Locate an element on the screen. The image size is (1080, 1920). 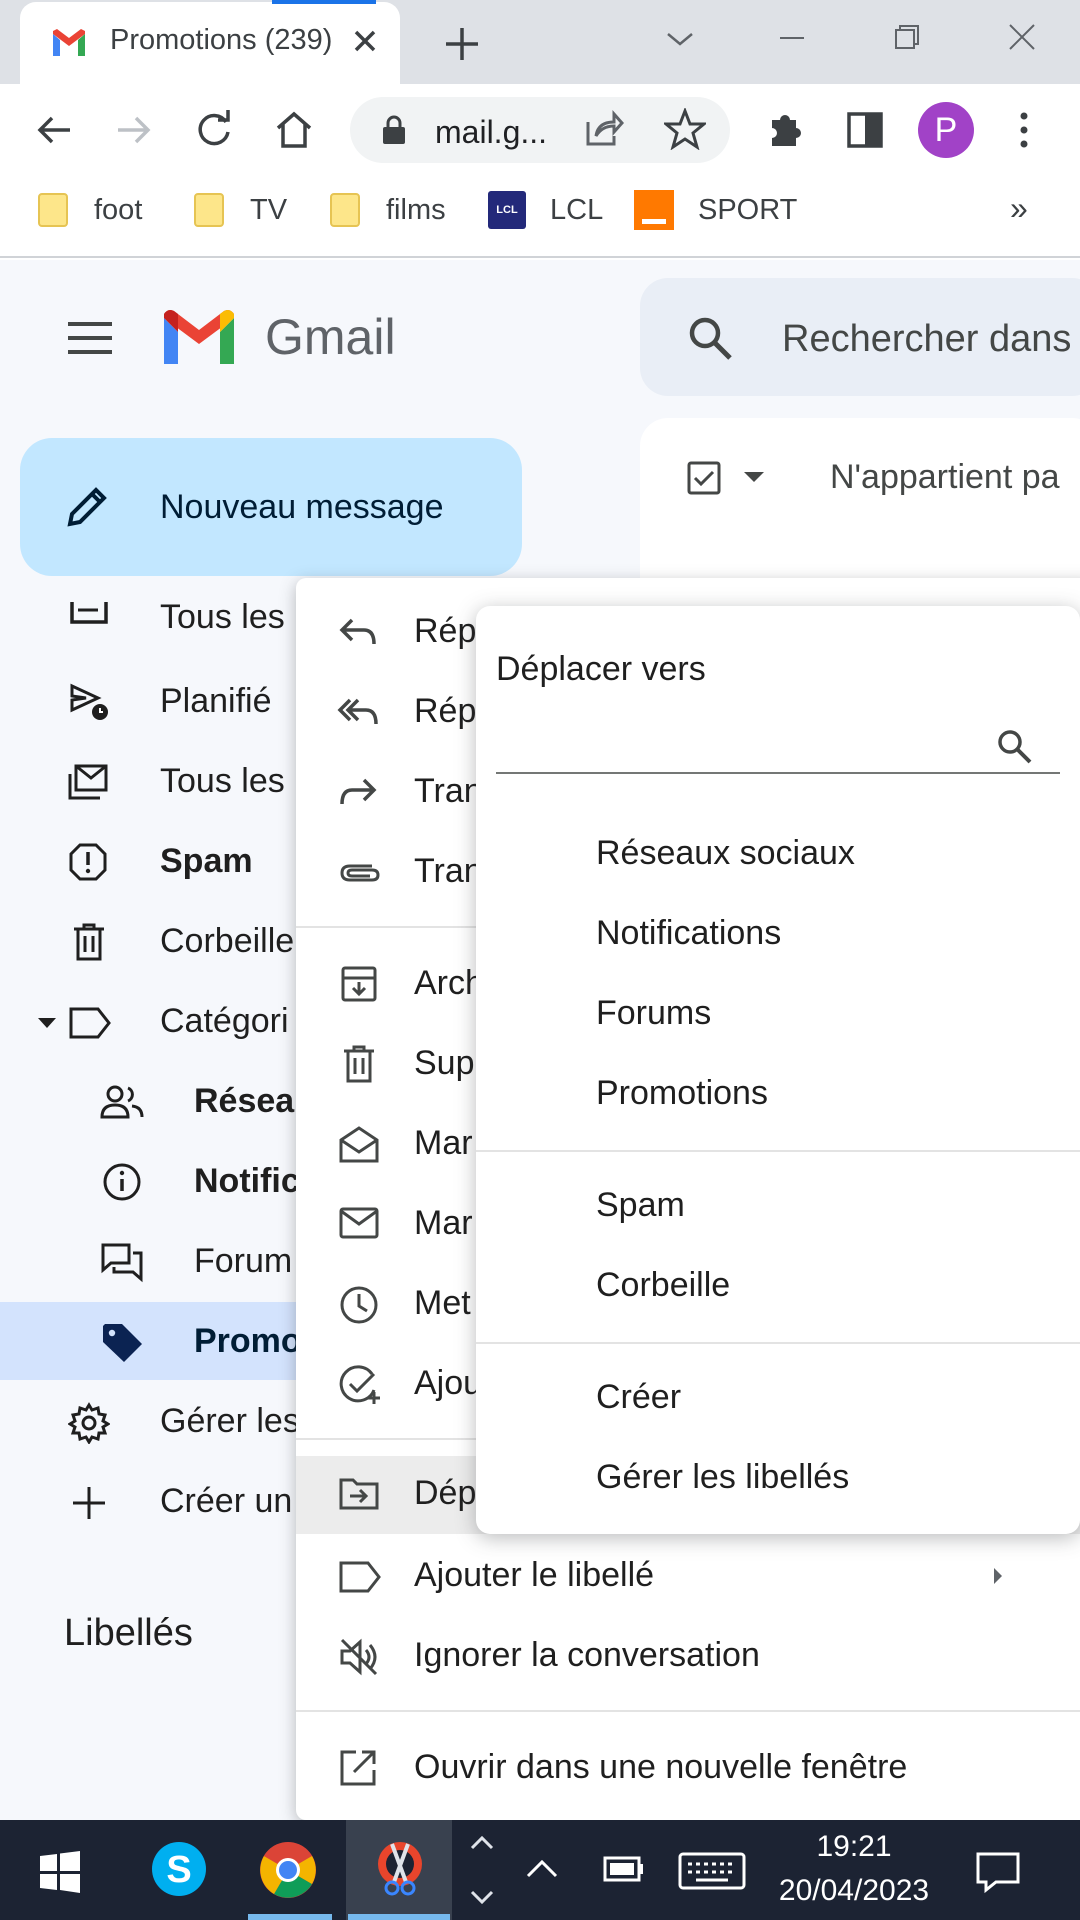
tag-icon is located at coordinates (122, 1343).